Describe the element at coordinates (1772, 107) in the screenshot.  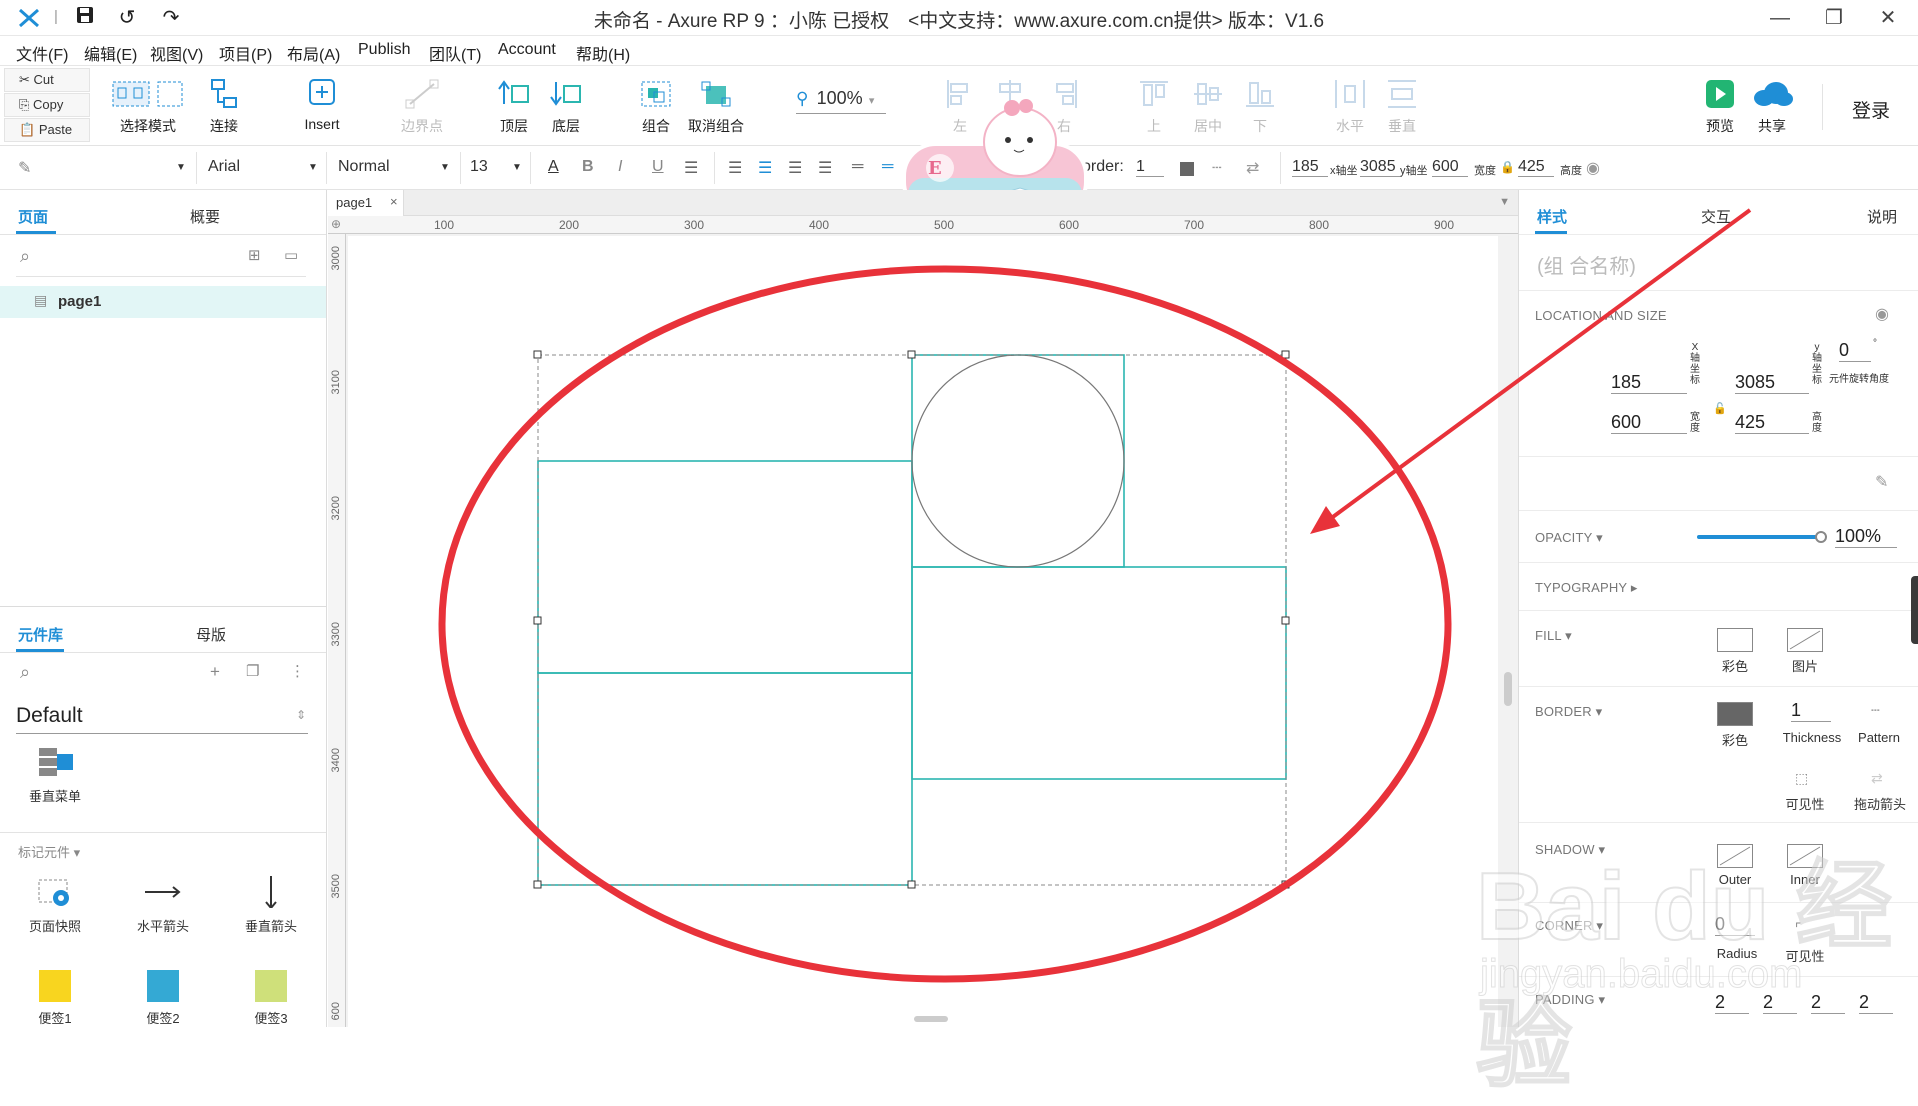
I see `share-button: 共享` at that location.